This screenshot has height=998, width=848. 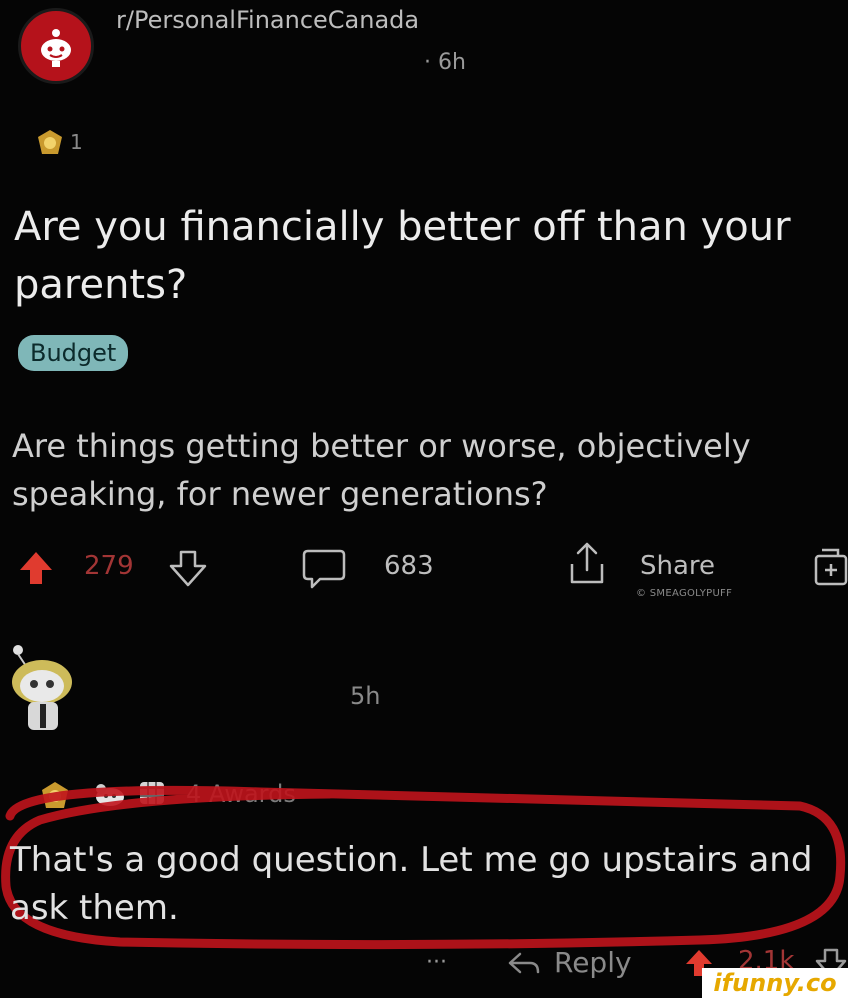 What do you see at coordinates (50, 142) in the screenshot?
I see `award-icon` at bounding box center [50, 142].